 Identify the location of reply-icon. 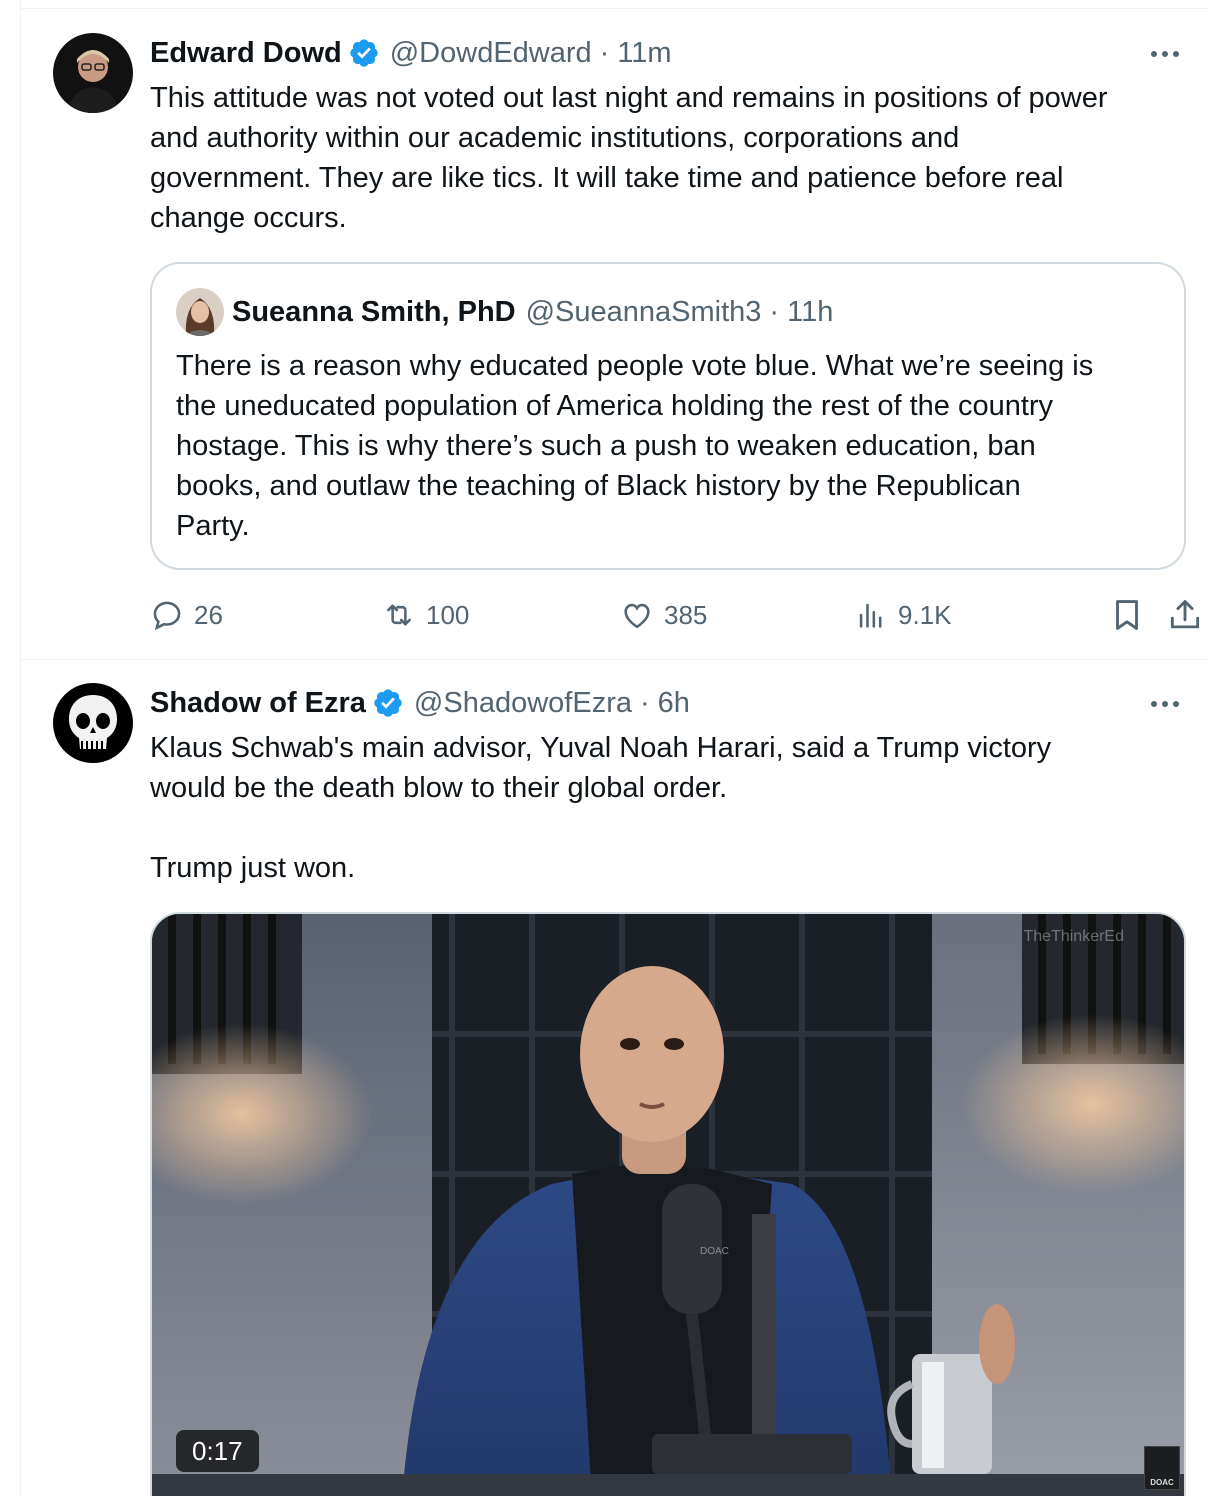
(167, 616).